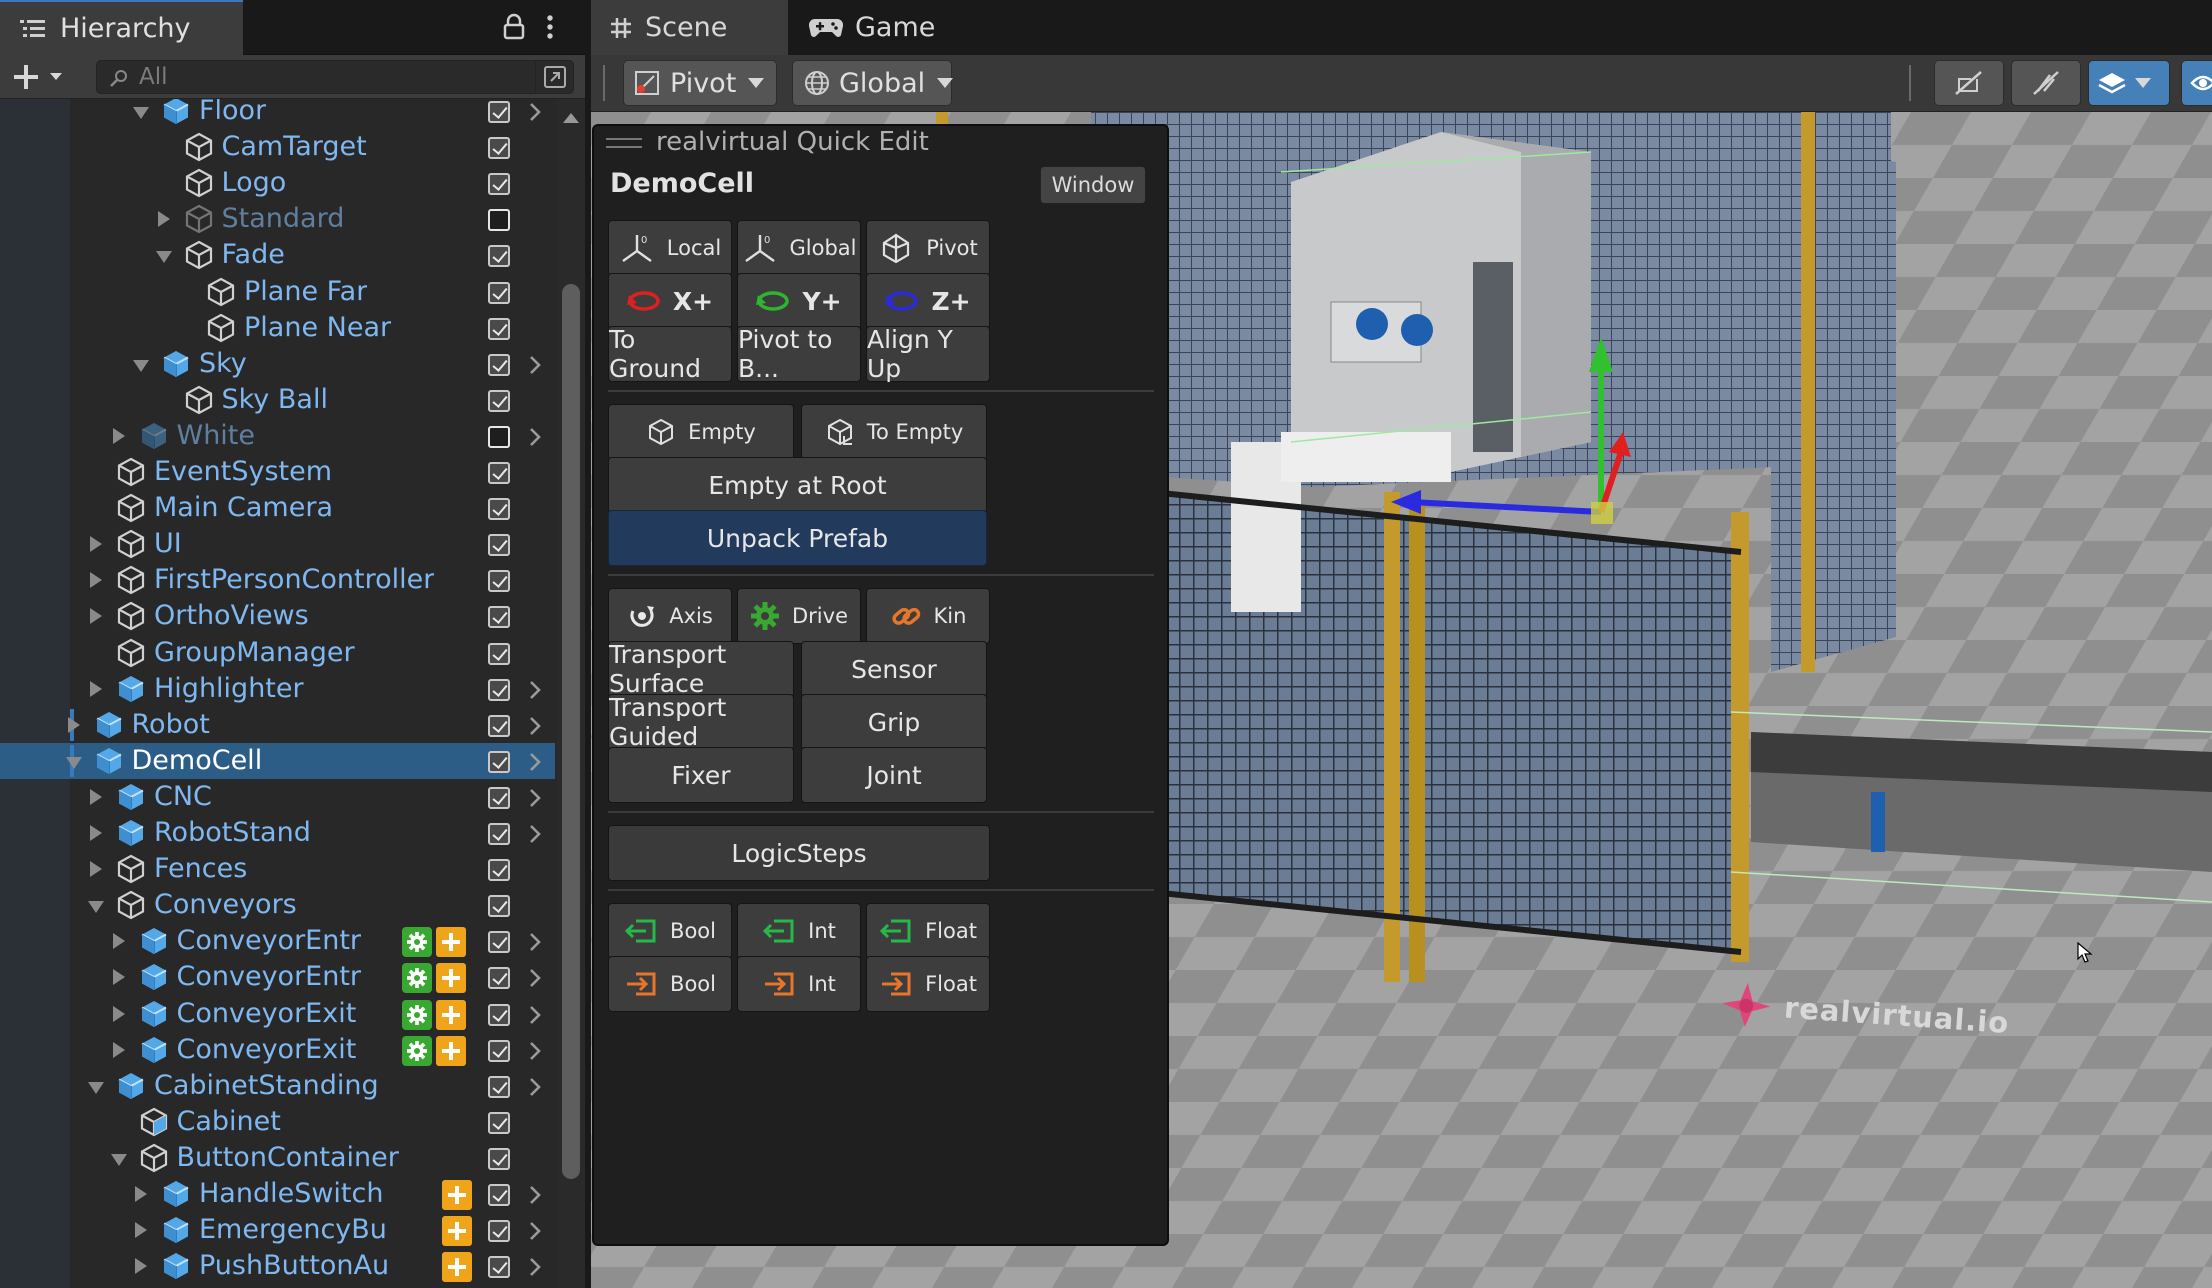 The width and height of the screenshot is (2212, 1288). Describe the element at coordinates (2046, 83) in the screenshot. I see `toggle-lighting-button` at that location.